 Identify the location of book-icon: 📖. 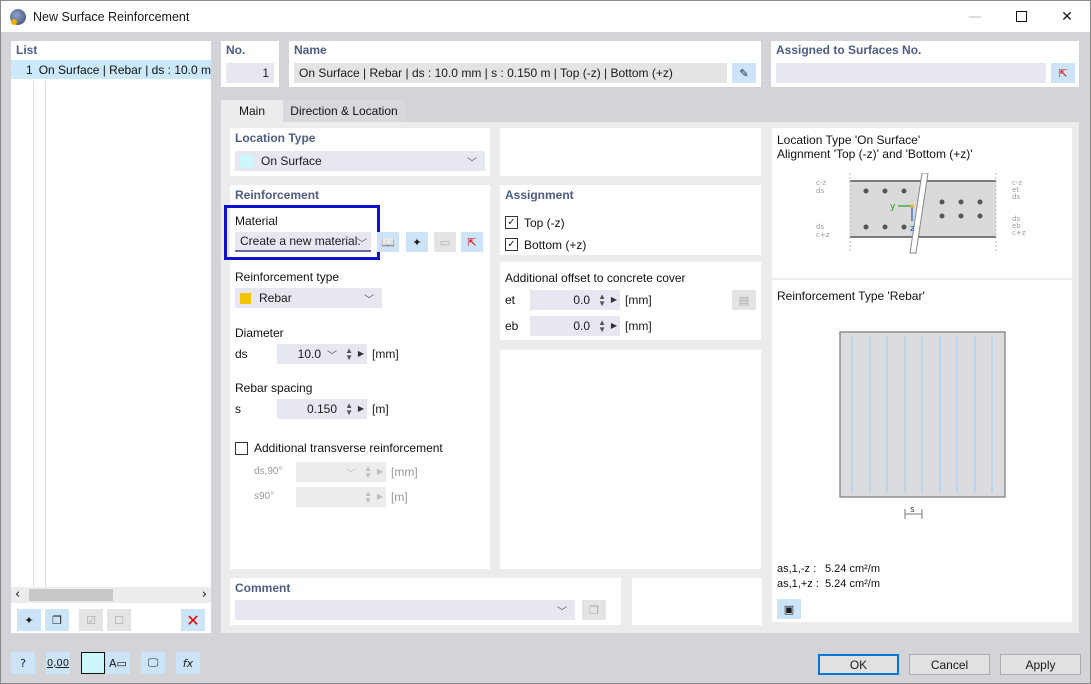
(388, 242).